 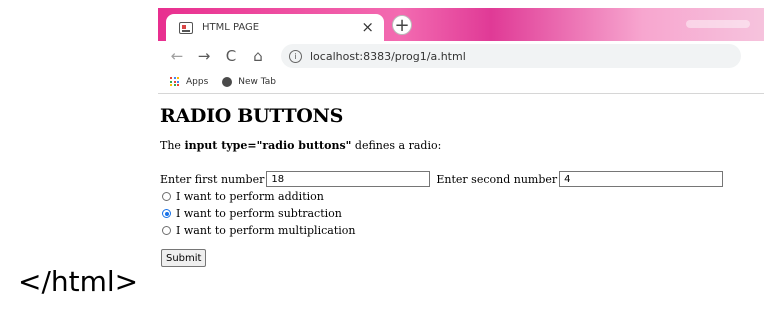 What do you see at coordinates (461, 82) in the screenshot?
I see `bookmarks-bar: Apps New Tab` at bounding box center [461, 82].